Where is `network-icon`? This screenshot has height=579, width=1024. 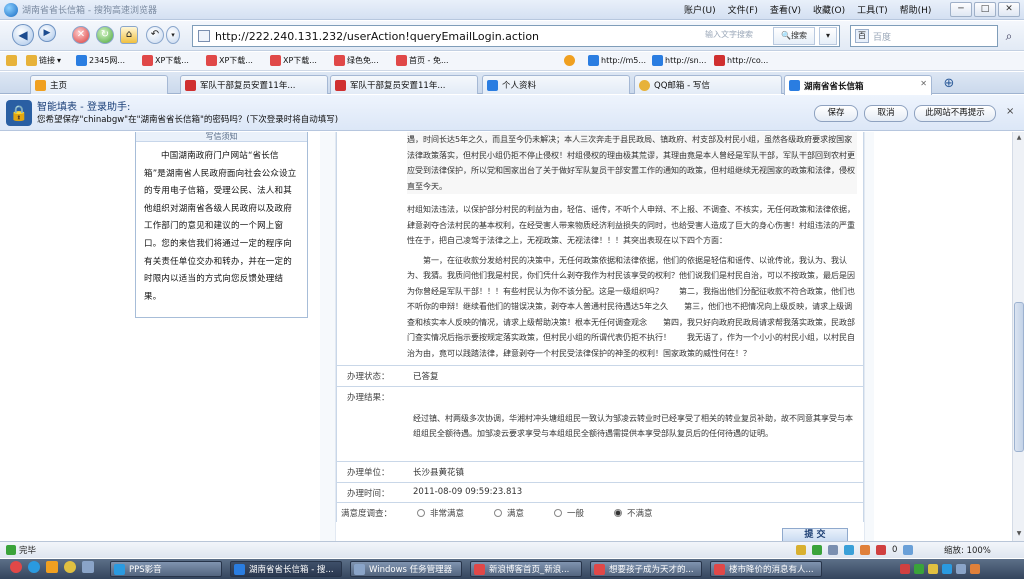 network-icon is located at coordinates (849, 550).